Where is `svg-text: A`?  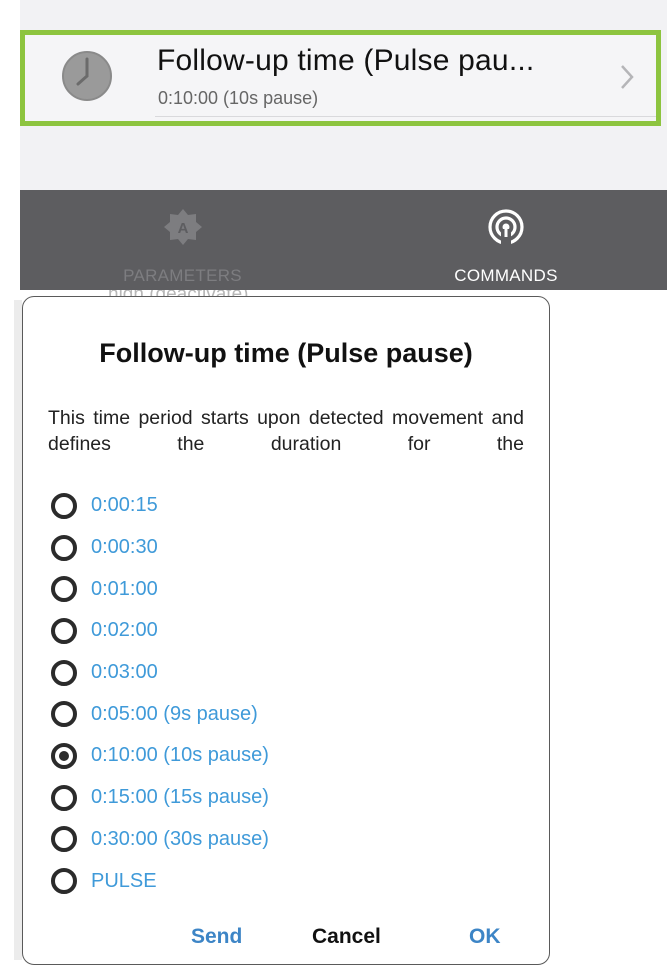 svg-text: A is located at coordinates (182, 228).